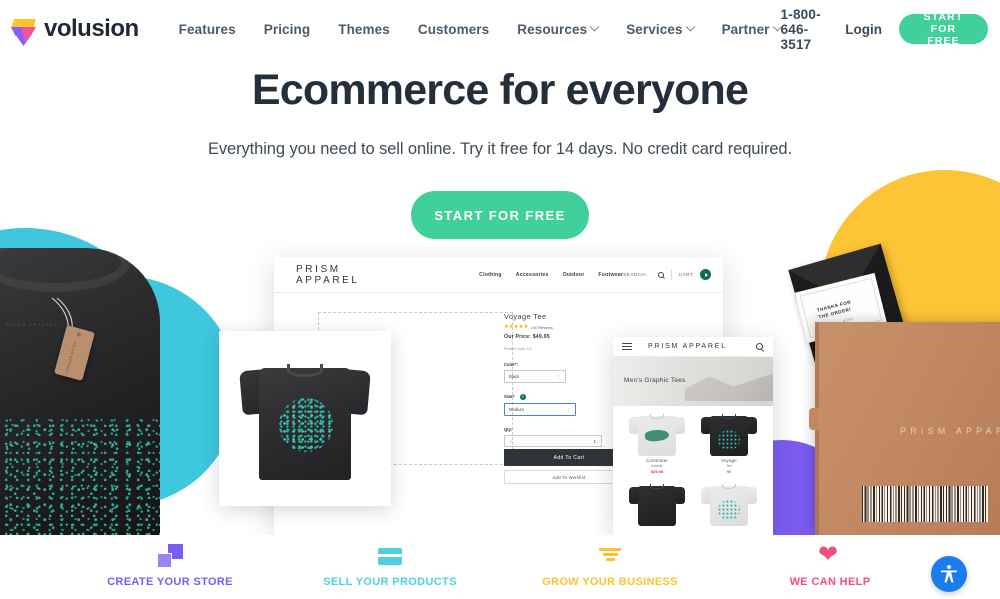 This screenshot has width=1000, height=599. I want to click on size-value: Medium, so click(516, 410).